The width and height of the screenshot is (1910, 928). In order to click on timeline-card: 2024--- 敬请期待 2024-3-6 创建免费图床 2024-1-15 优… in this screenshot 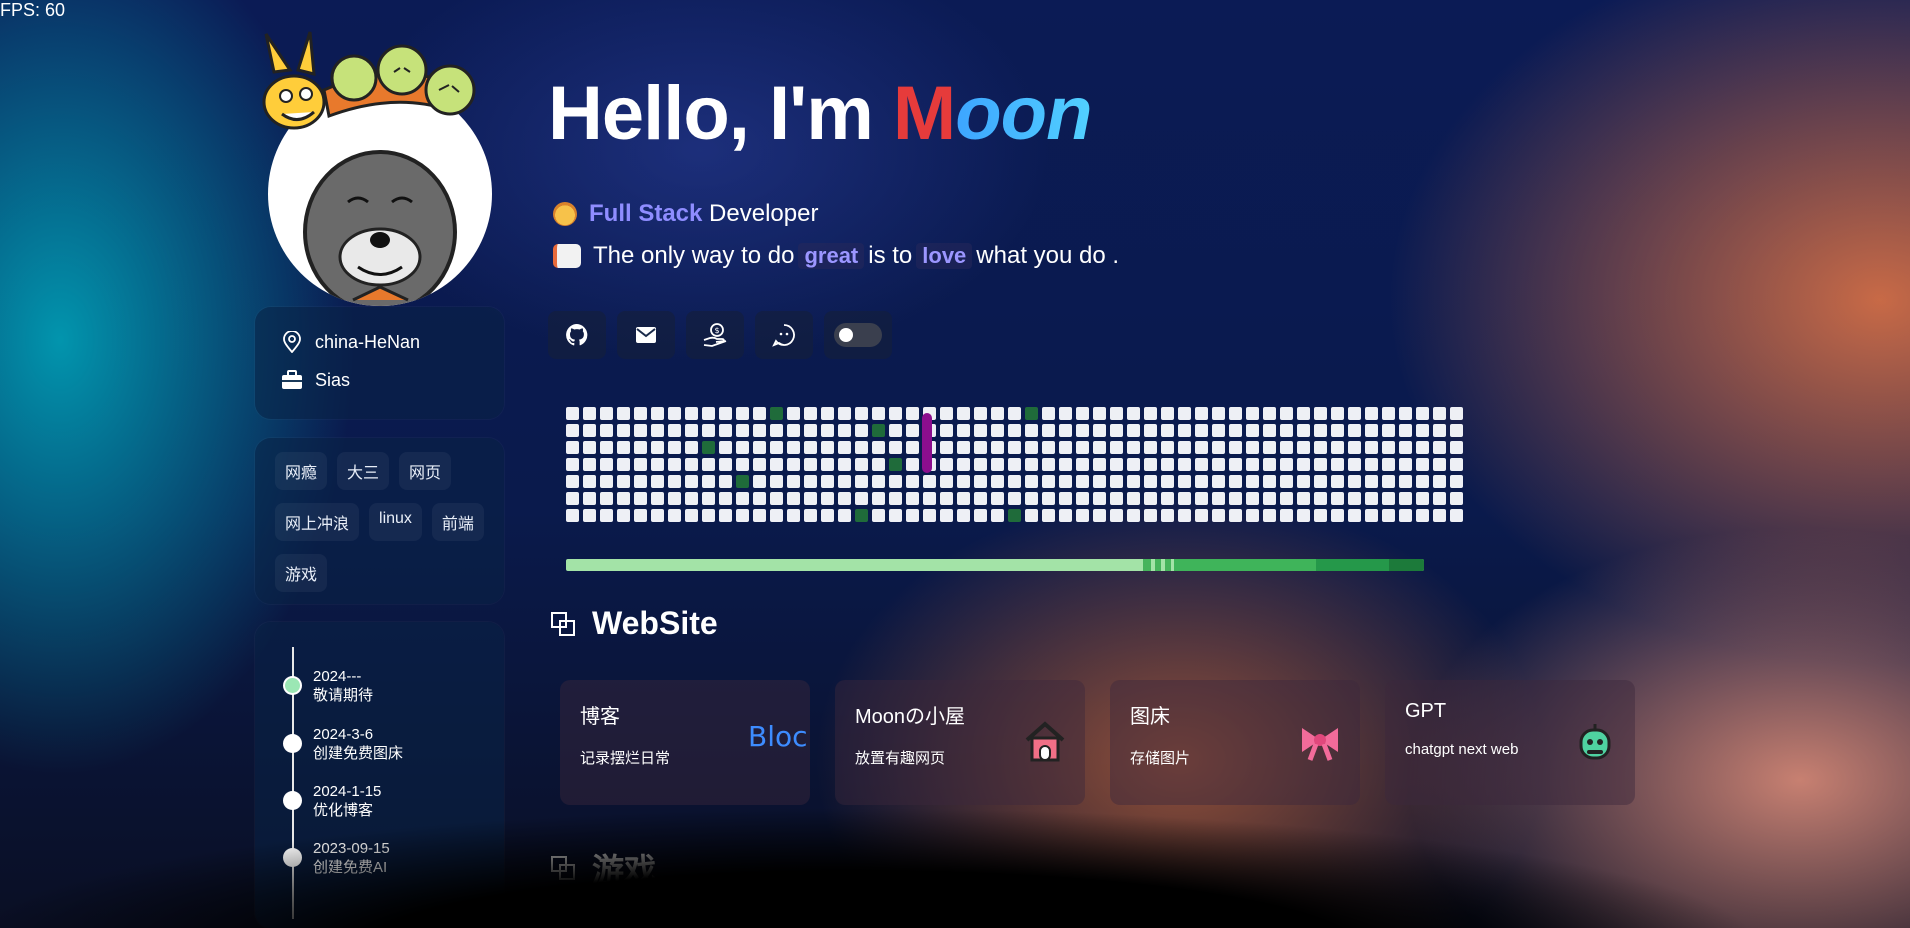, I will do `click(379, 775)`.